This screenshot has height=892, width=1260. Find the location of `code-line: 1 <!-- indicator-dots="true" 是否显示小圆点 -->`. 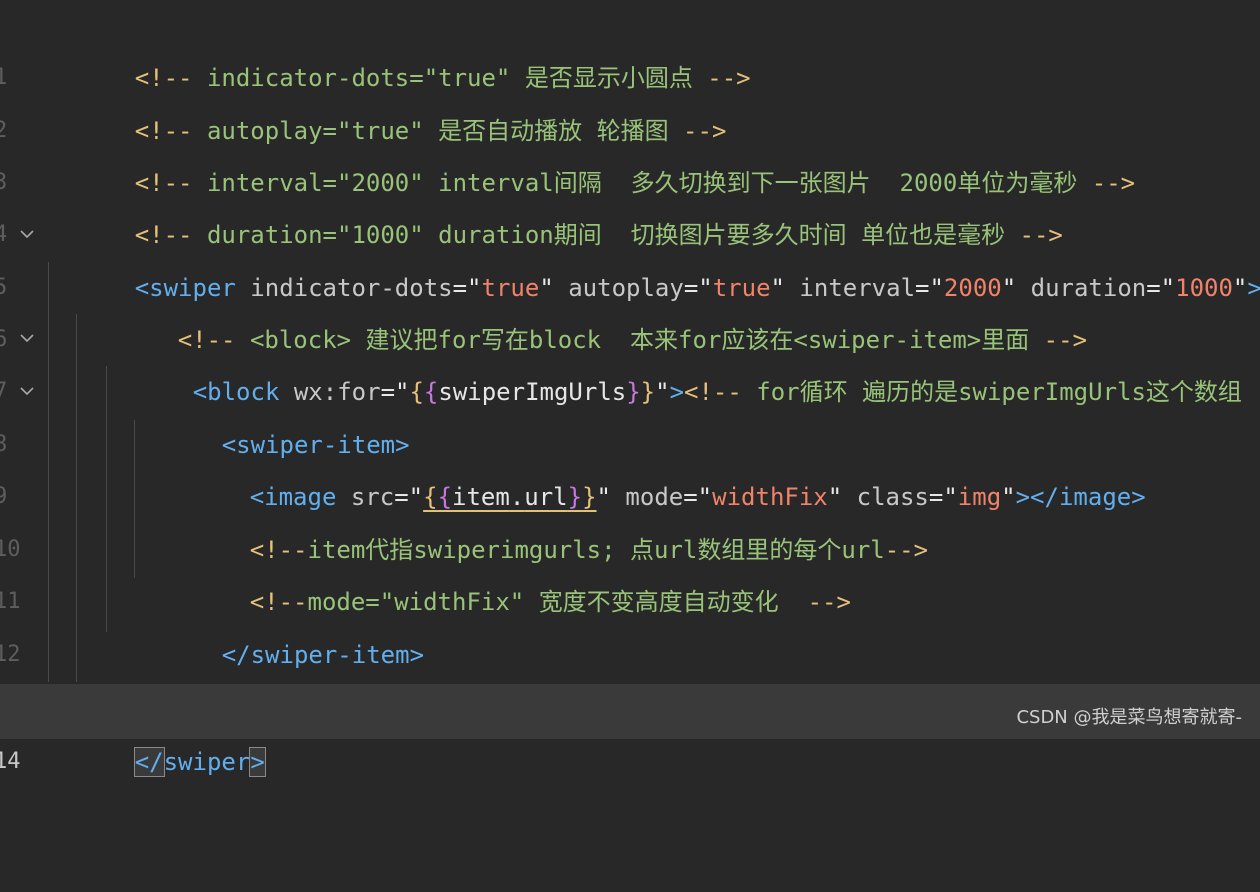

code-line: 1 <!-- indicator-dots="true" 是否显示小圆点 --> is located at coordinates (630, 46).